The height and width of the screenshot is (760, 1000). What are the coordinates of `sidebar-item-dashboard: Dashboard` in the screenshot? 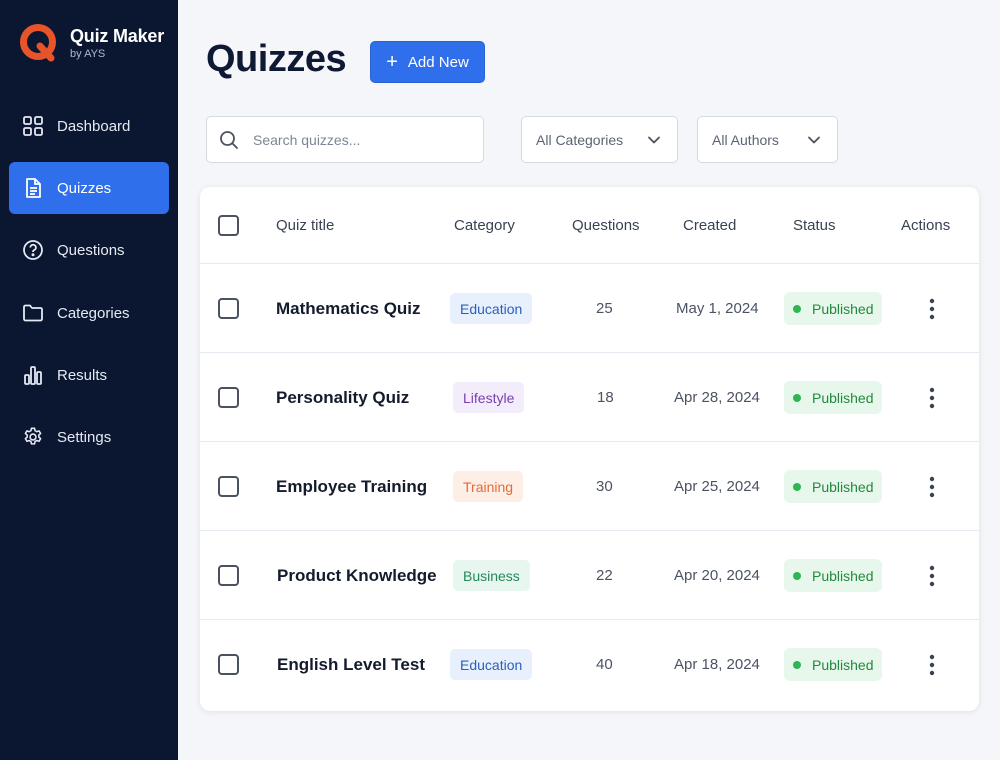 It's located at (89, 126).